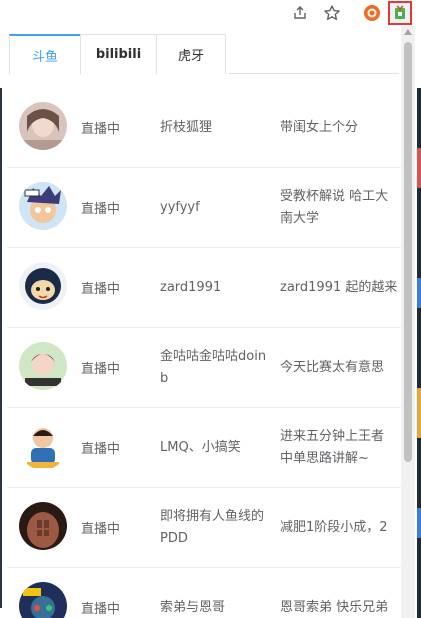  Describe the element at coordinates (334, 527) in the screenshot. I see `stream-title: 减肥1阶段小成，2` at that location.